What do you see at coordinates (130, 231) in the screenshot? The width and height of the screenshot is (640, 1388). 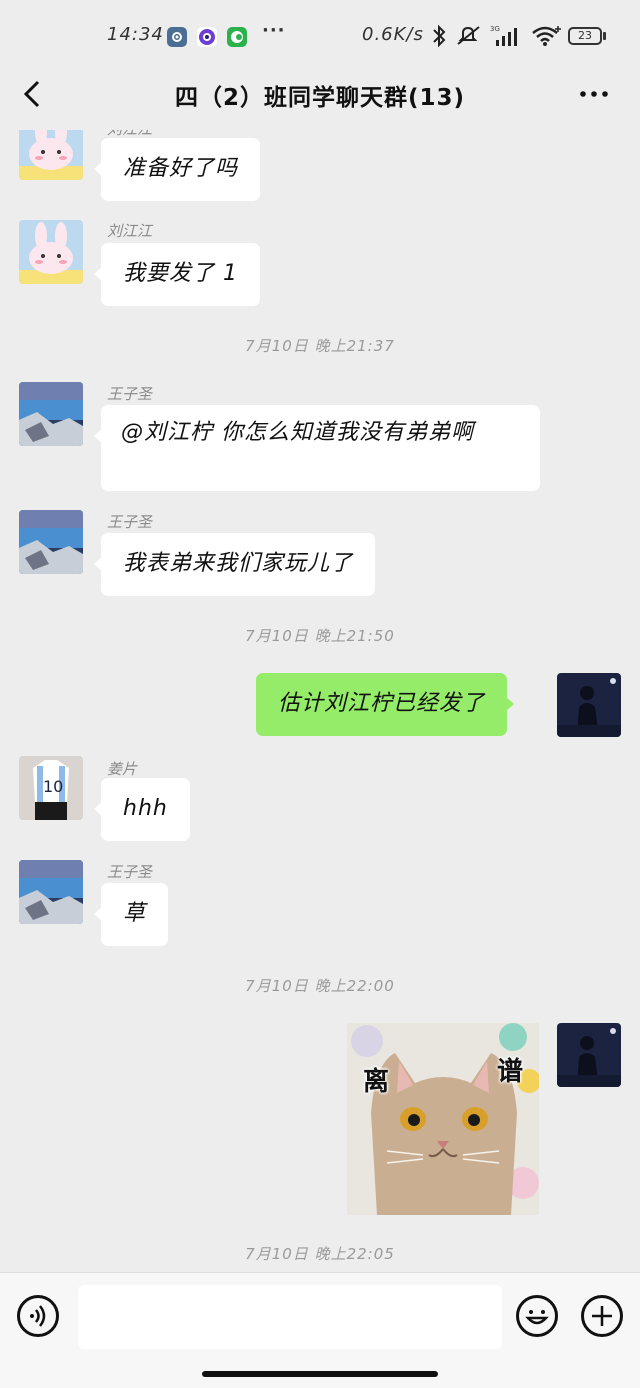 I see `sender-name: 刘江江` at bounding box center [130, 231].